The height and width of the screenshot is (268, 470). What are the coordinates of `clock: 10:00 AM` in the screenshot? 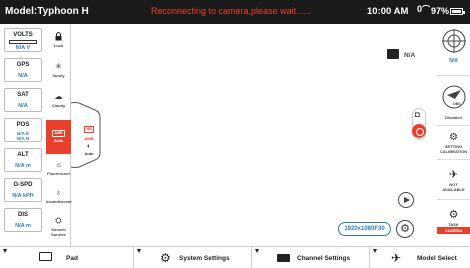 It's located at (388, 11).